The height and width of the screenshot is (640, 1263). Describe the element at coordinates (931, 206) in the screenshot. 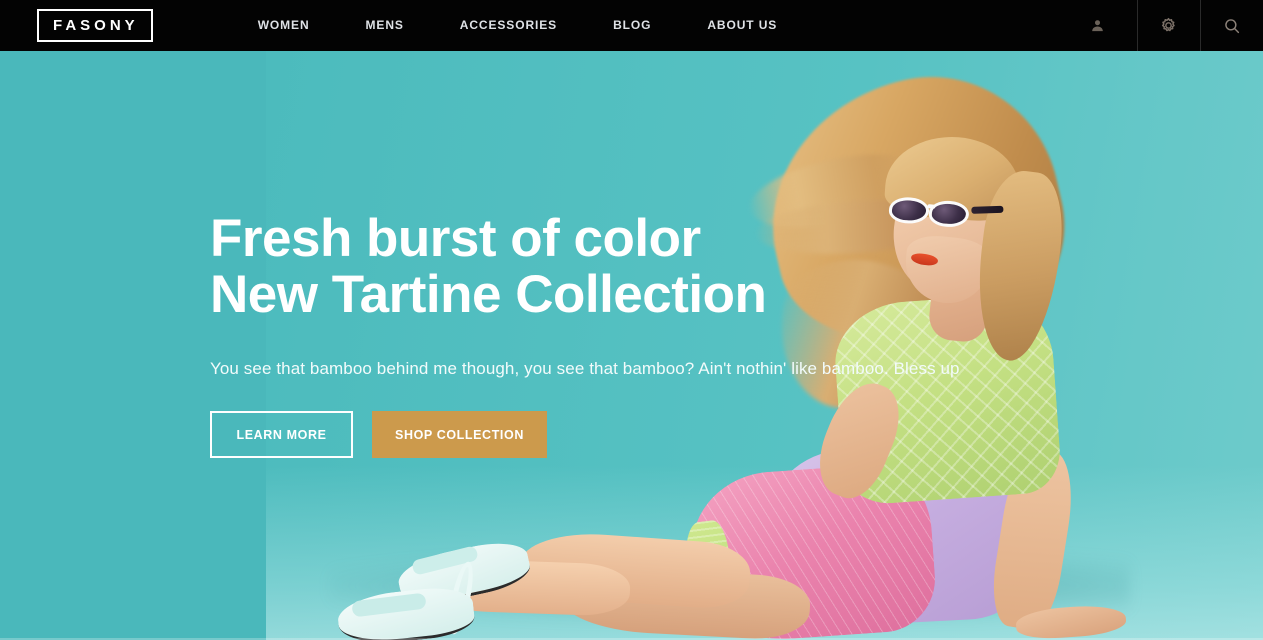

I see `sunglasses-bridge` at that location.